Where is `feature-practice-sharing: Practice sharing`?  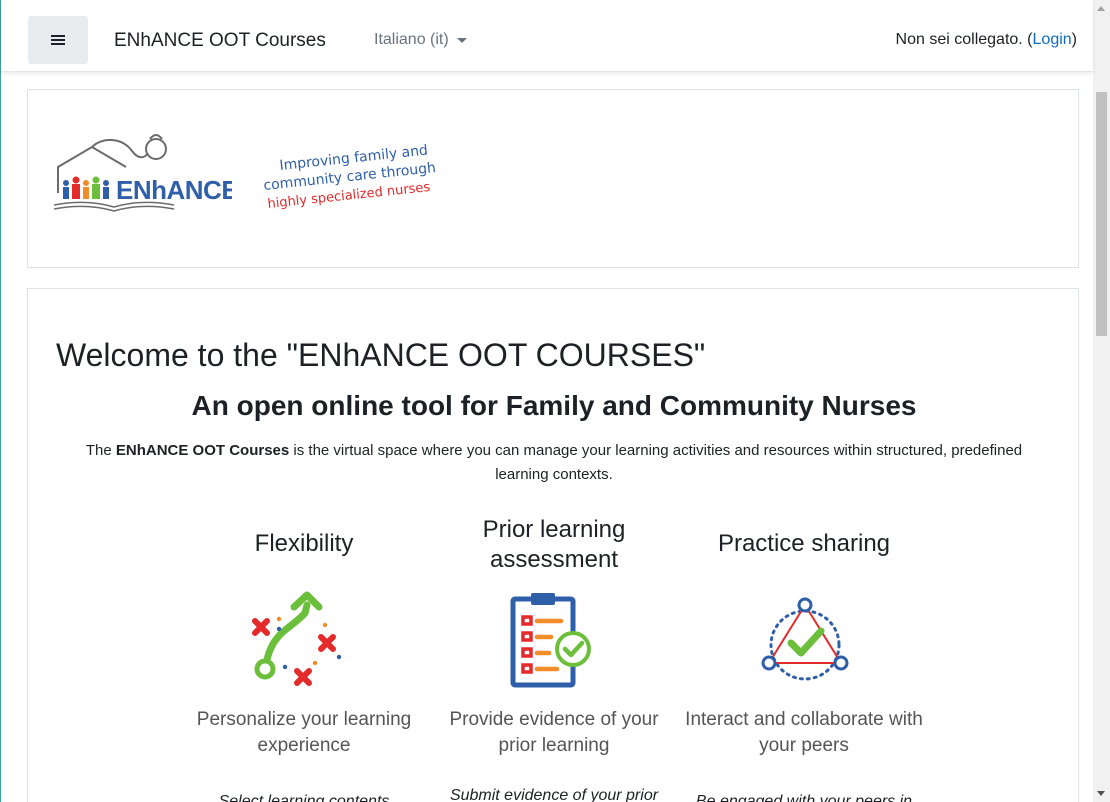 feature-practice-sharing: Practice sharing is located at coordinates (804, 544).